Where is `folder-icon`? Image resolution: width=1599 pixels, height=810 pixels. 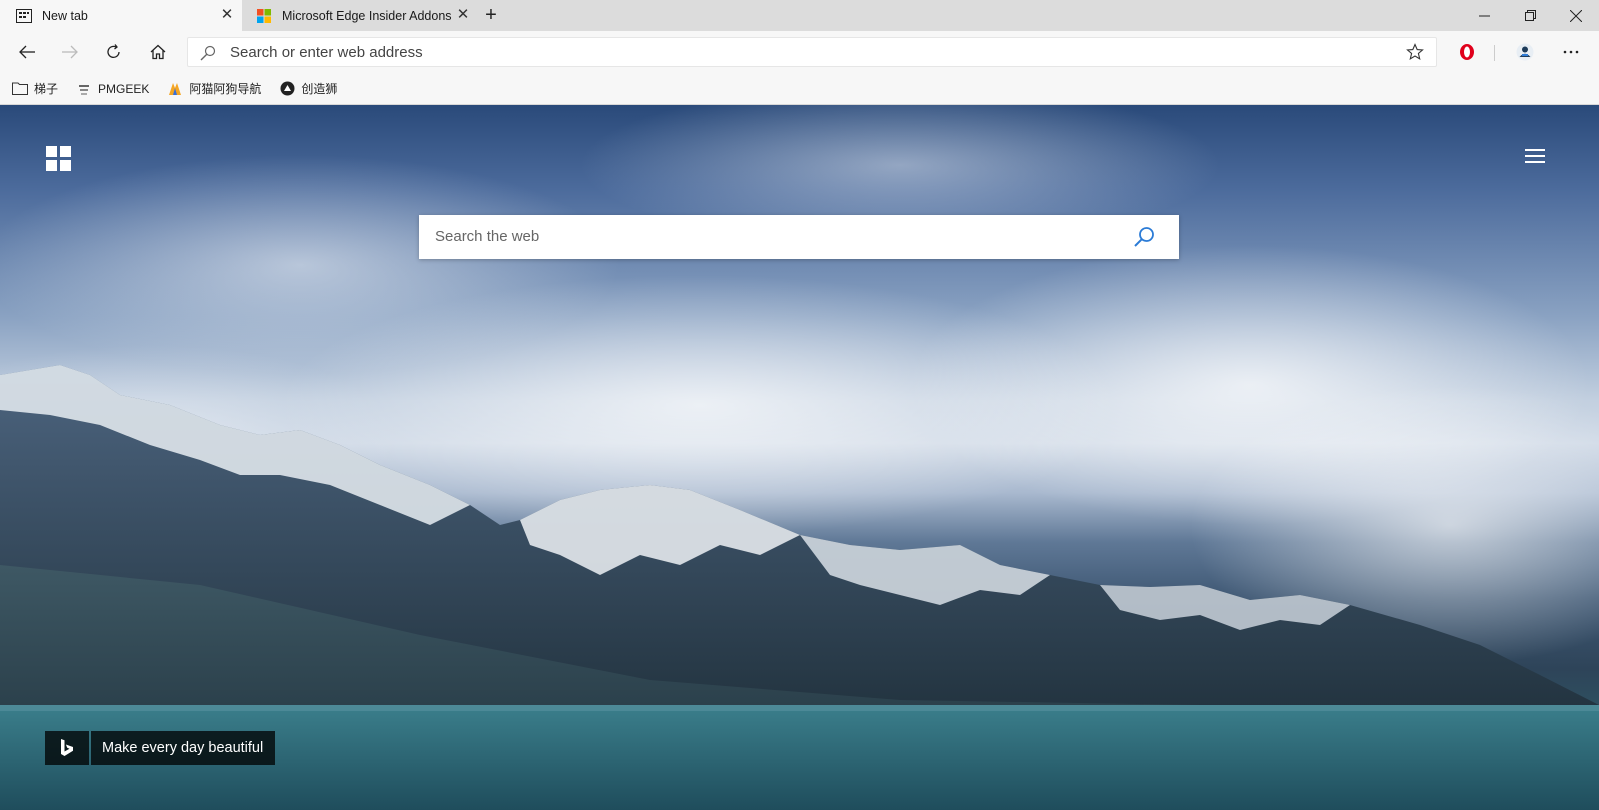
folder-icon is located at coordinates (20, 89).